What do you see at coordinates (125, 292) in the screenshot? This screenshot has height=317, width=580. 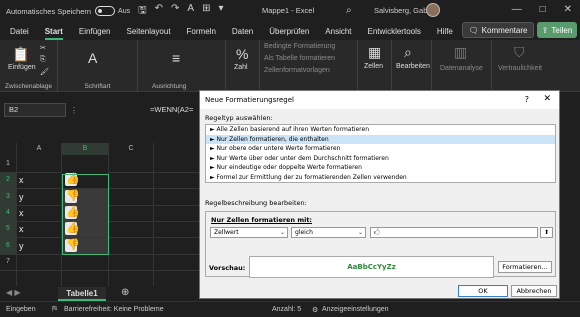 I see `add-sheet-icon: ⊕` at bounding box center [125, 292].